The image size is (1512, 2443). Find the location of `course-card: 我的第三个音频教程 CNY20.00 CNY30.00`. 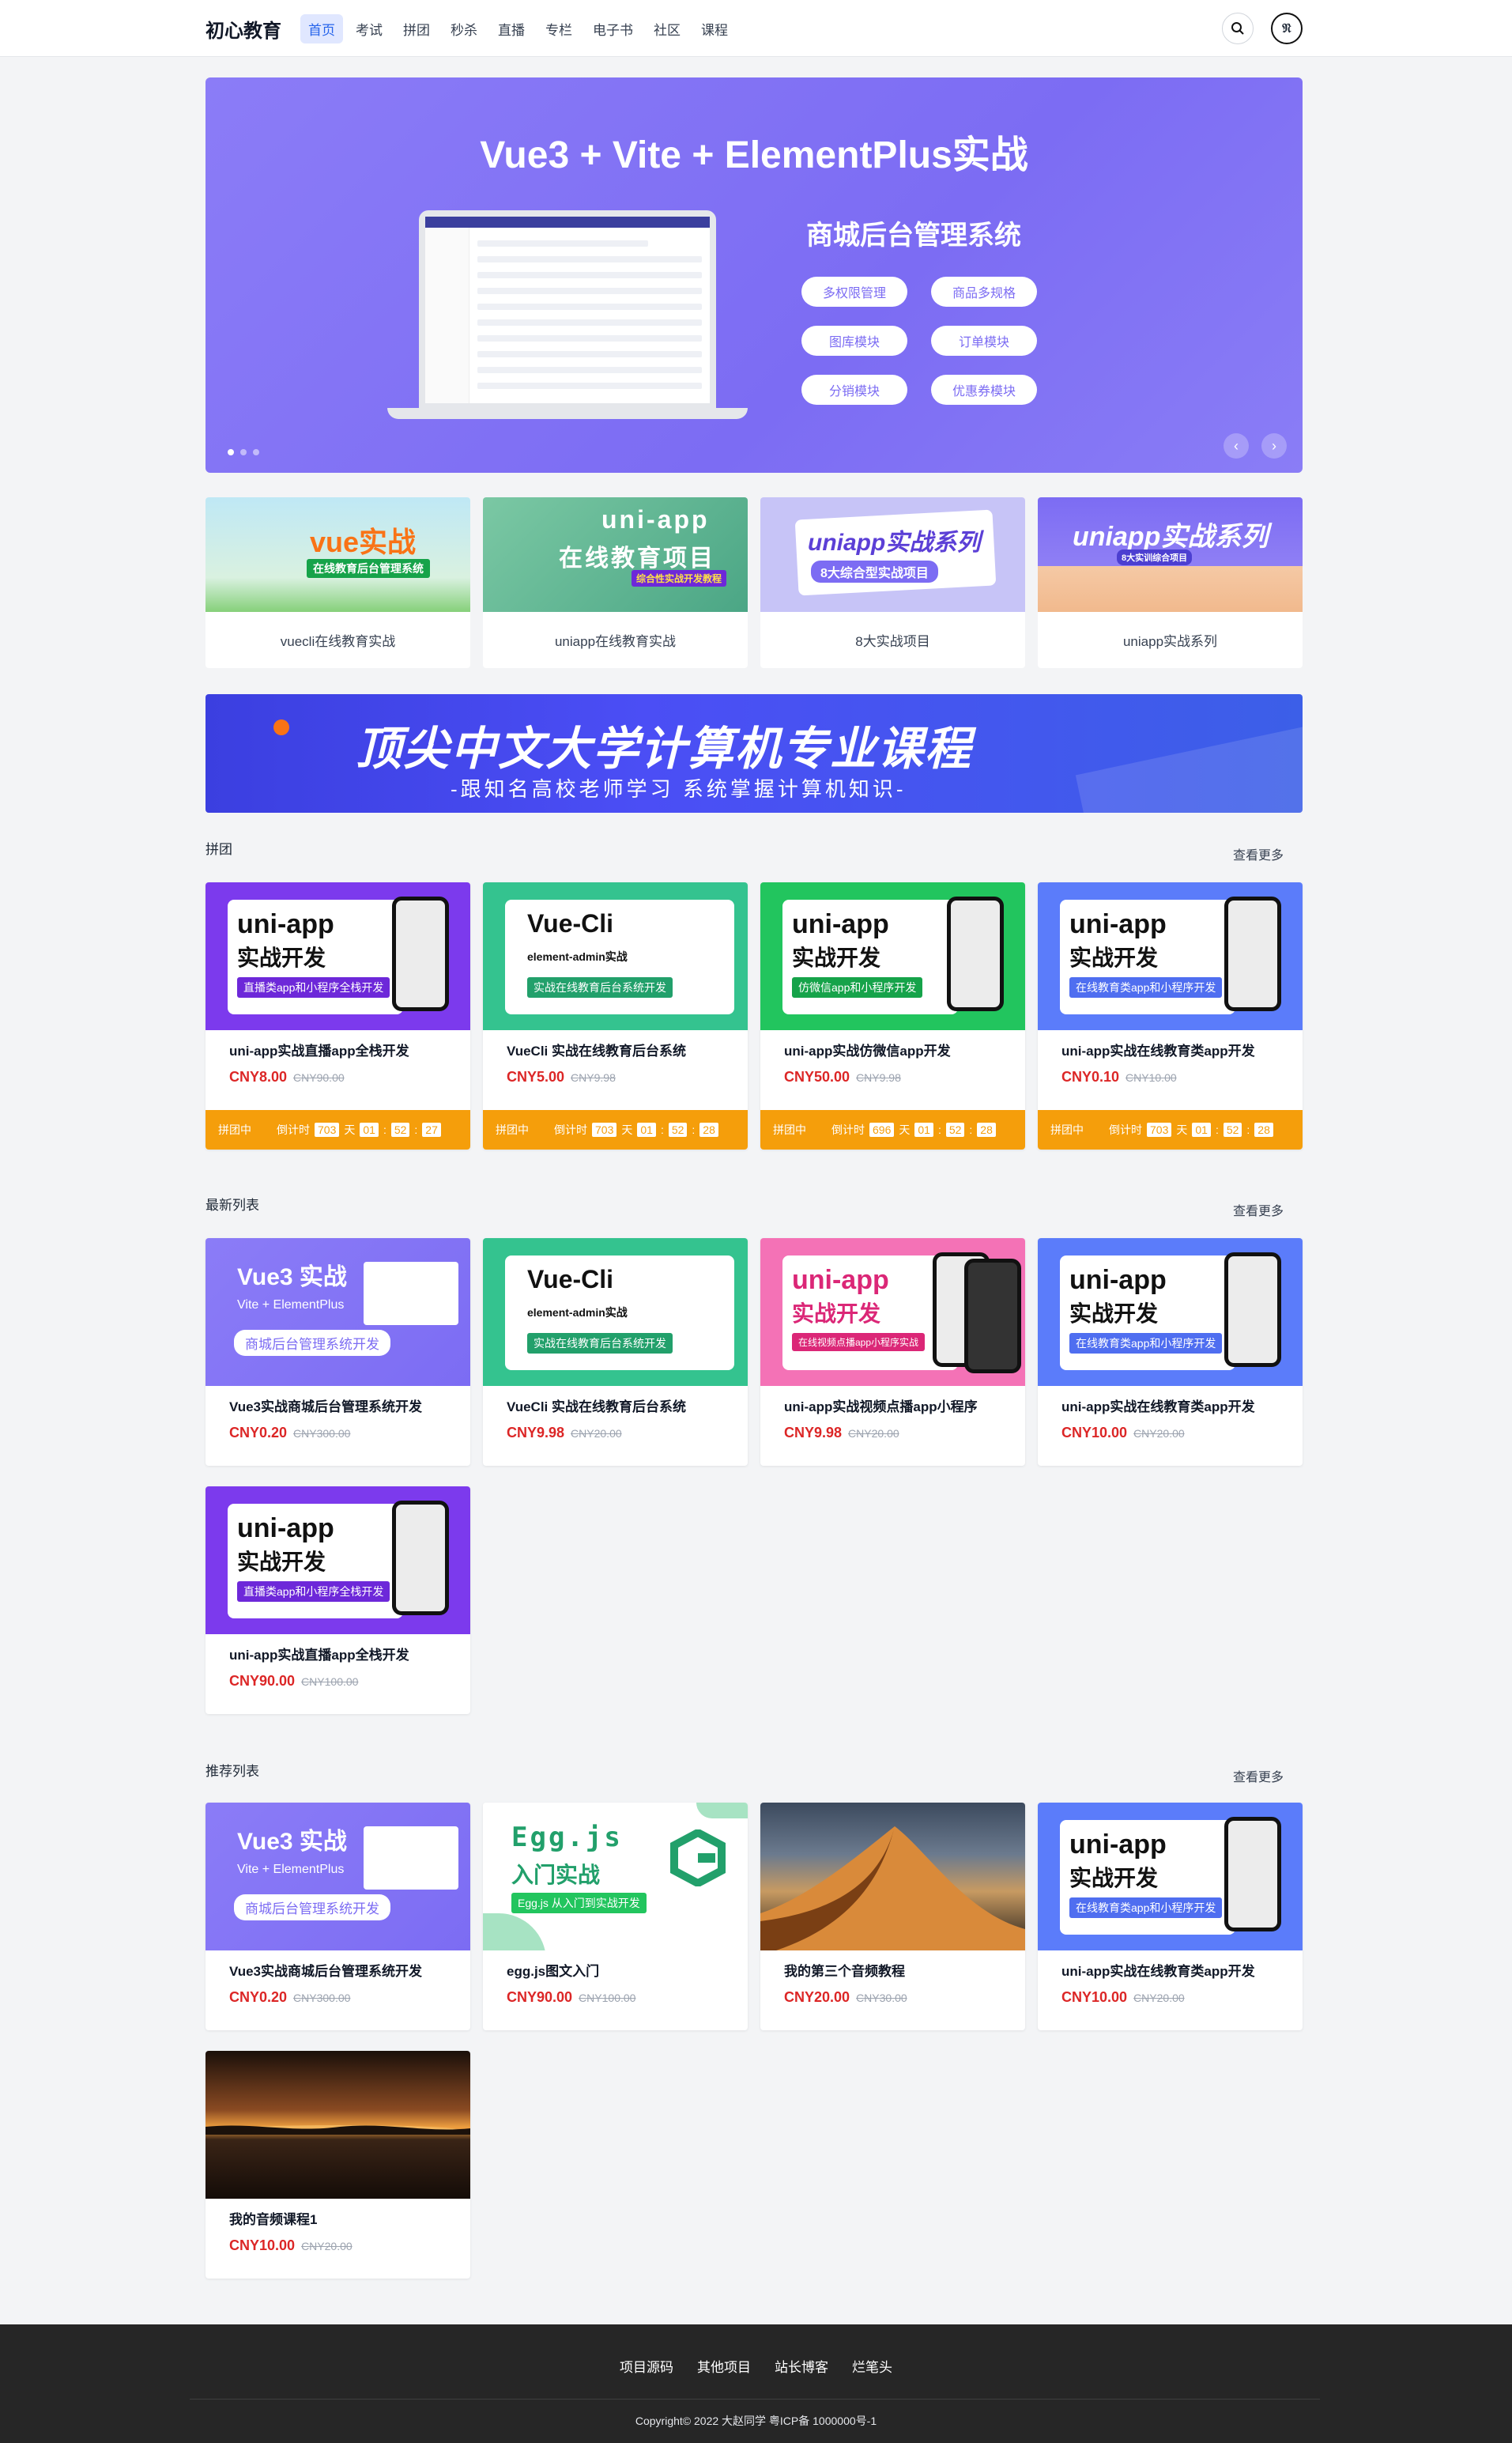

course-card: 我的第三个音频教程 CNY20.00 CNY30.00 is located at coordinates (892, 1916).